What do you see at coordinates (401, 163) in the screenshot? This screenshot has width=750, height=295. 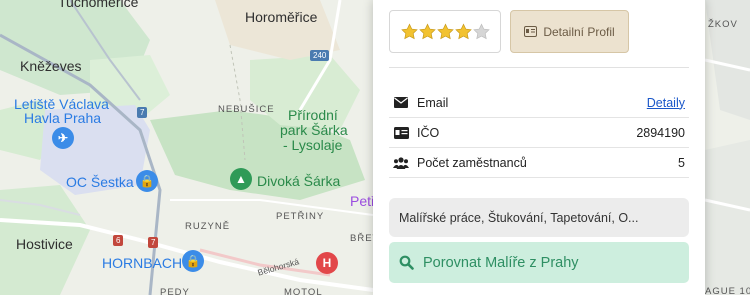 I see `users-icon` at bounding box center [401, 163].